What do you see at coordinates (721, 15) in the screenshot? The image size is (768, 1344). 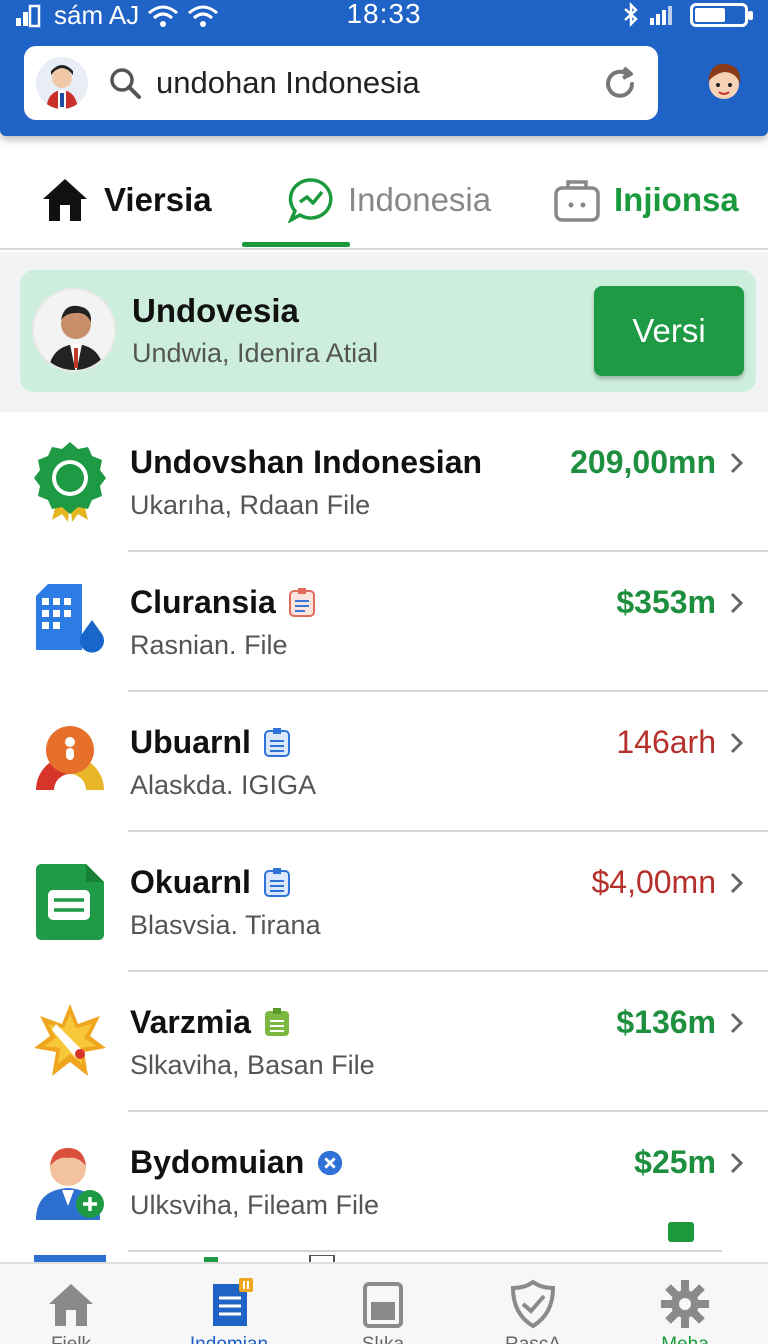 I see `battery-icon` at bounding box center [721, 15].